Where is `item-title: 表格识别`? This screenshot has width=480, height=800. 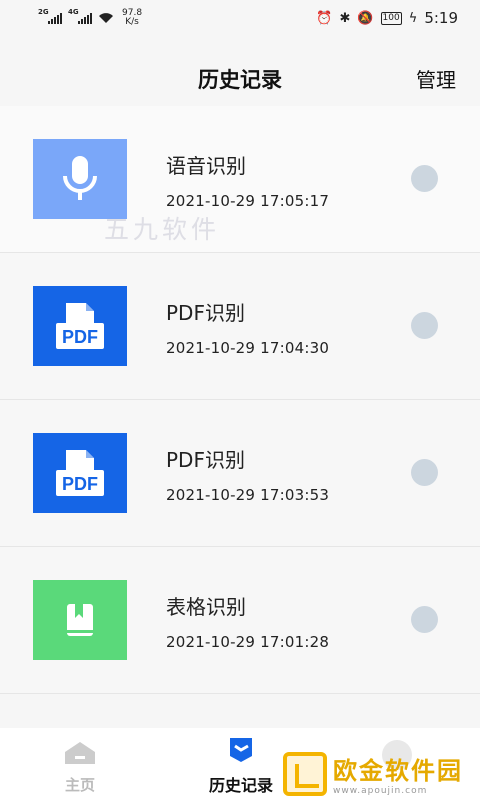
item-title: 表格识别 is located at coordinates (206, 607).